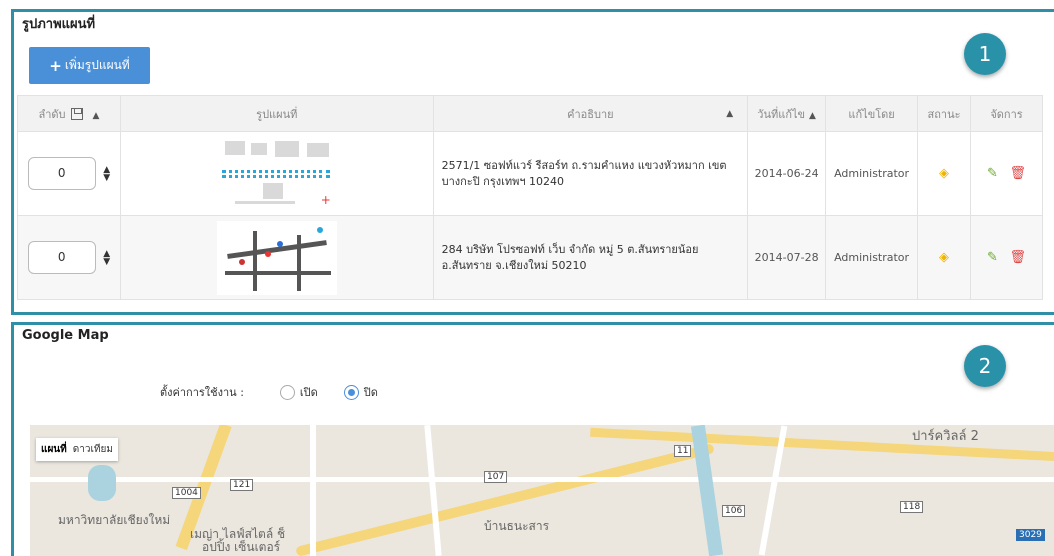 The height and width of the screenshot is (556, 1054). Describe the element at coordinates (242, 485) in the screenshot. I see `route-shield: 121` at that location.